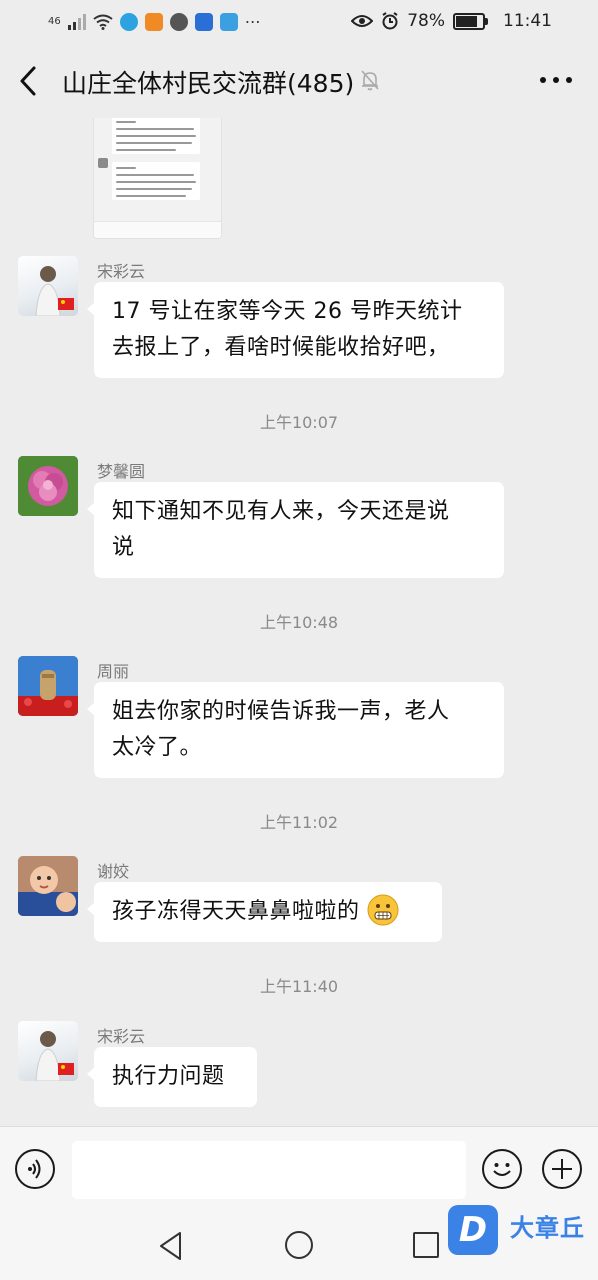 The height and width of the screenshot is (1280, 598). I want to click on timestamp: 上午10:48, so click(299, 622).